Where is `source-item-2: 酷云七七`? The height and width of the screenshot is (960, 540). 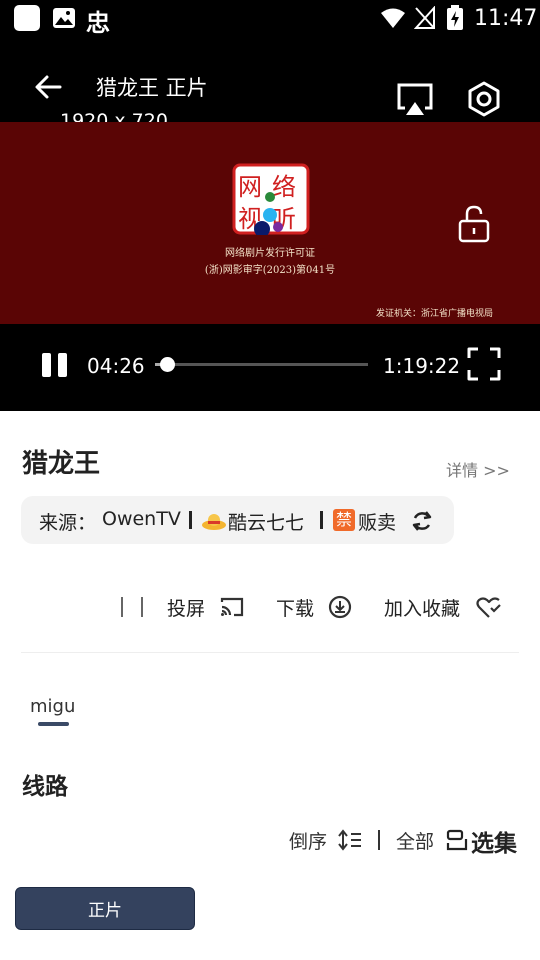 source-item-2: 酷云七七 is located at coordinates (266, 521).